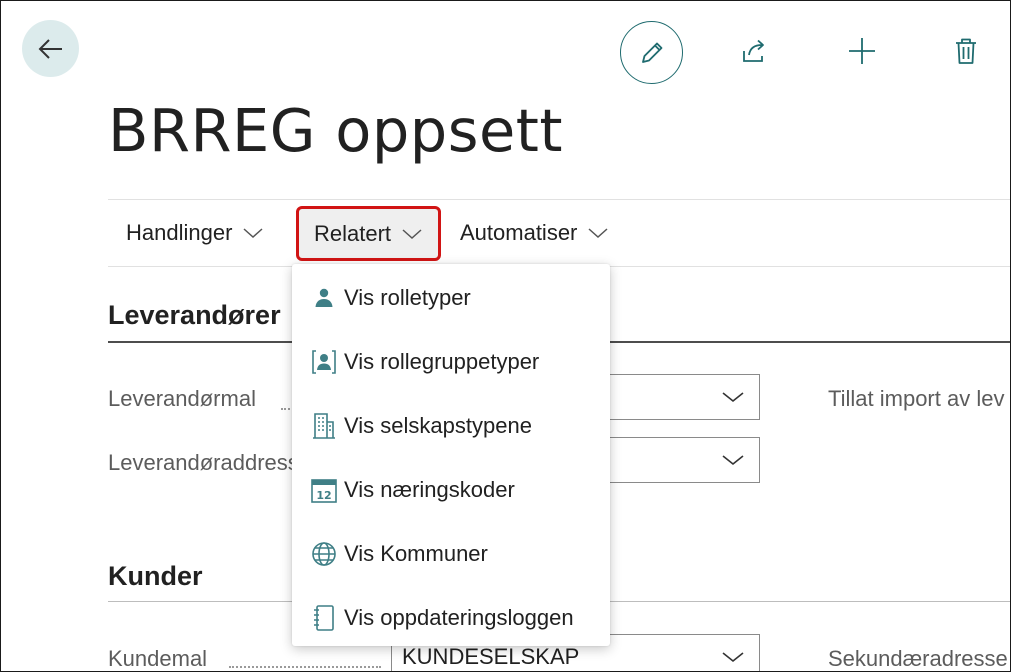 The height and width of the screenshot is (672, 1011). I want to click on share-button, so click(755, 51).